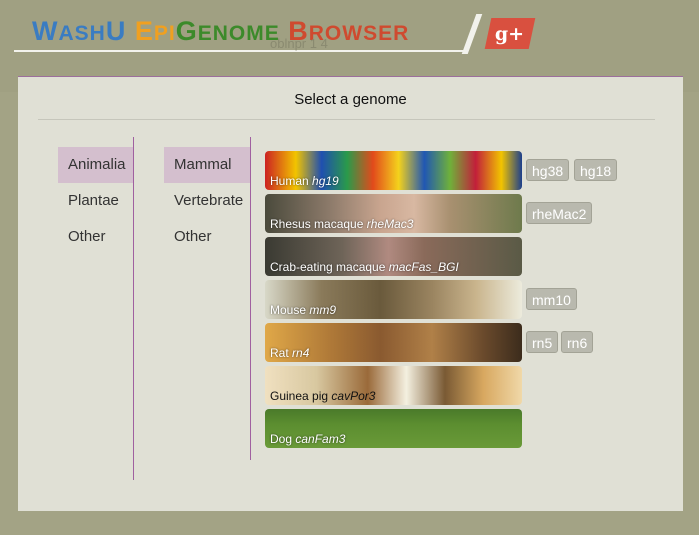 The image size is (699, 535). I want to click on build-button-mm10: mm10, so click(551, 299).